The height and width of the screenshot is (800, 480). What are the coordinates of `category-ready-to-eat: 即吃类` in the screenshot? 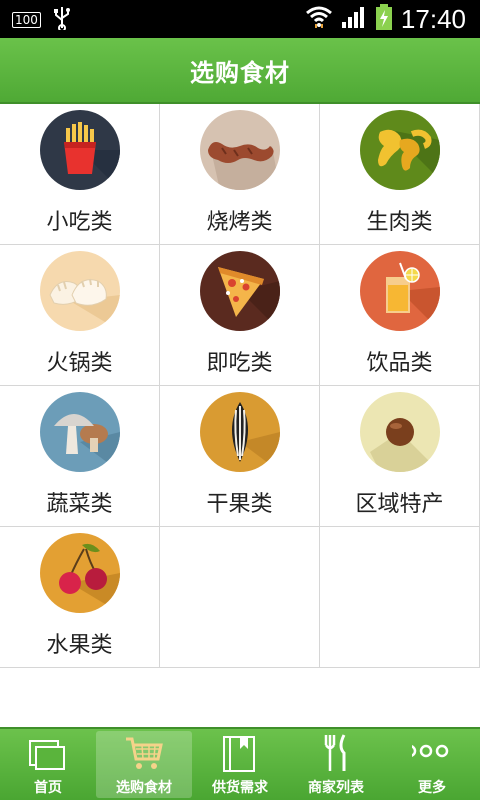 It's located at (240, 315).